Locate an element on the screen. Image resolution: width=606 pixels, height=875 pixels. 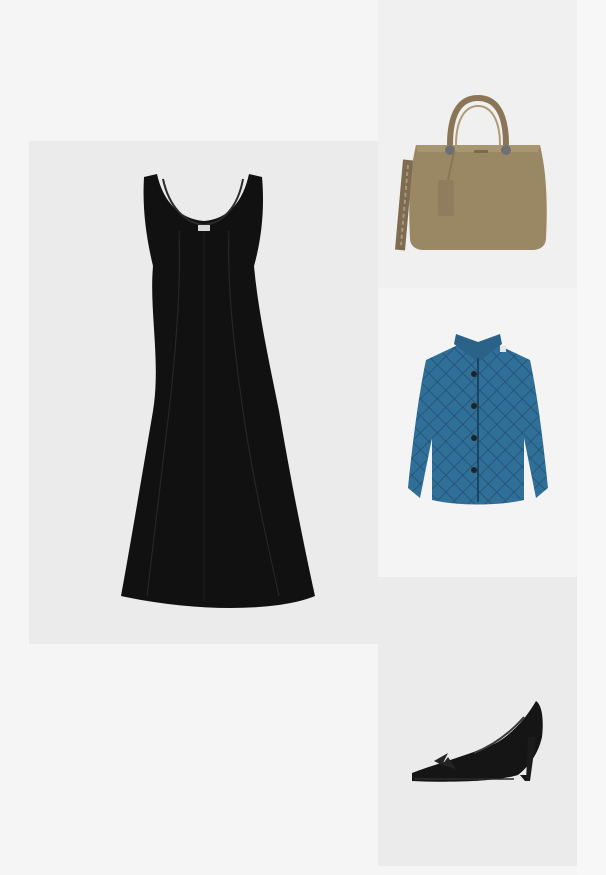
outfit-item-jacket is located at coordinates (477, 432).